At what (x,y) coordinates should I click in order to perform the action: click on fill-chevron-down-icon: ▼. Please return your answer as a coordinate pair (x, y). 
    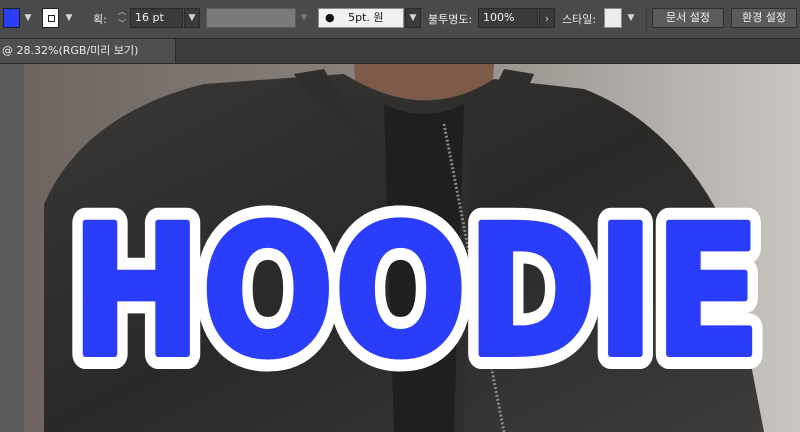
    Looking at the image, I should click on (28, 18).